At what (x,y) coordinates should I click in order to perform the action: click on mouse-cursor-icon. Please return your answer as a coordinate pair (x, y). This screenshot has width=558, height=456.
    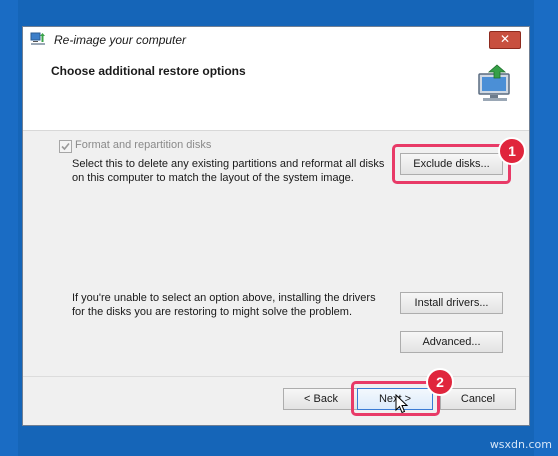
    Looking at the image, I should click on (402, 404).